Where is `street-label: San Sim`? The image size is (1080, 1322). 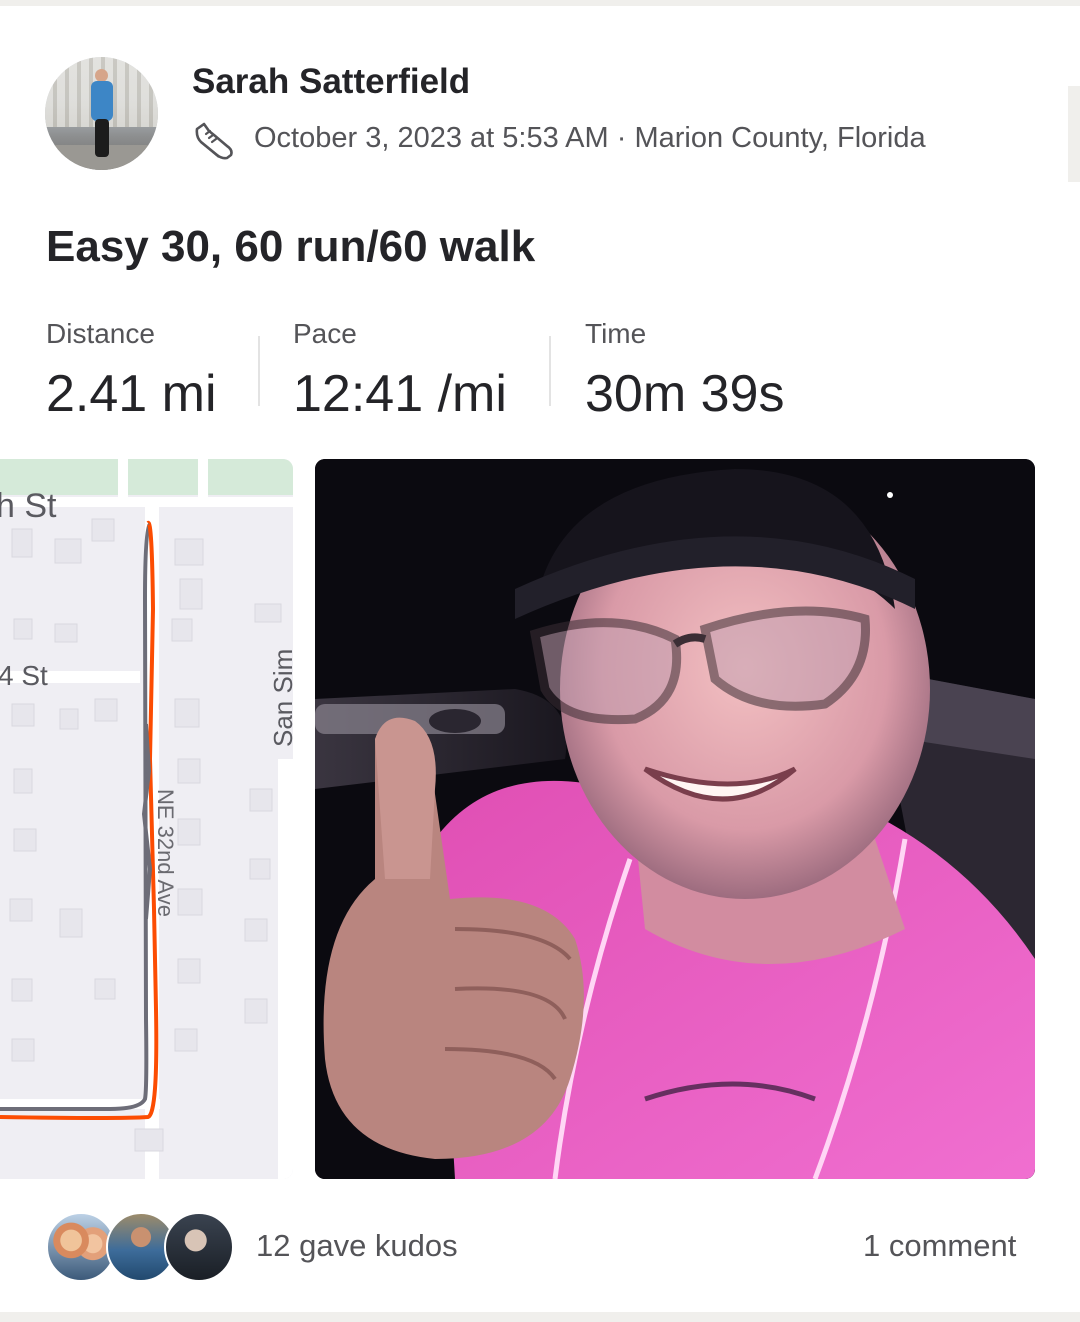 street-label: San Sim is located at coordinates (280, 698).